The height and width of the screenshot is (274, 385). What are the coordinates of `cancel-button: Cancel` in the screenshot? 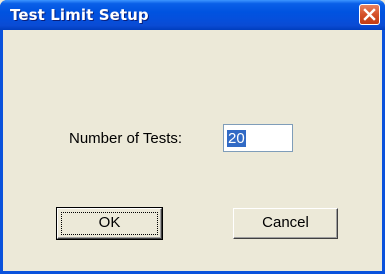 It's located at (285, 223).